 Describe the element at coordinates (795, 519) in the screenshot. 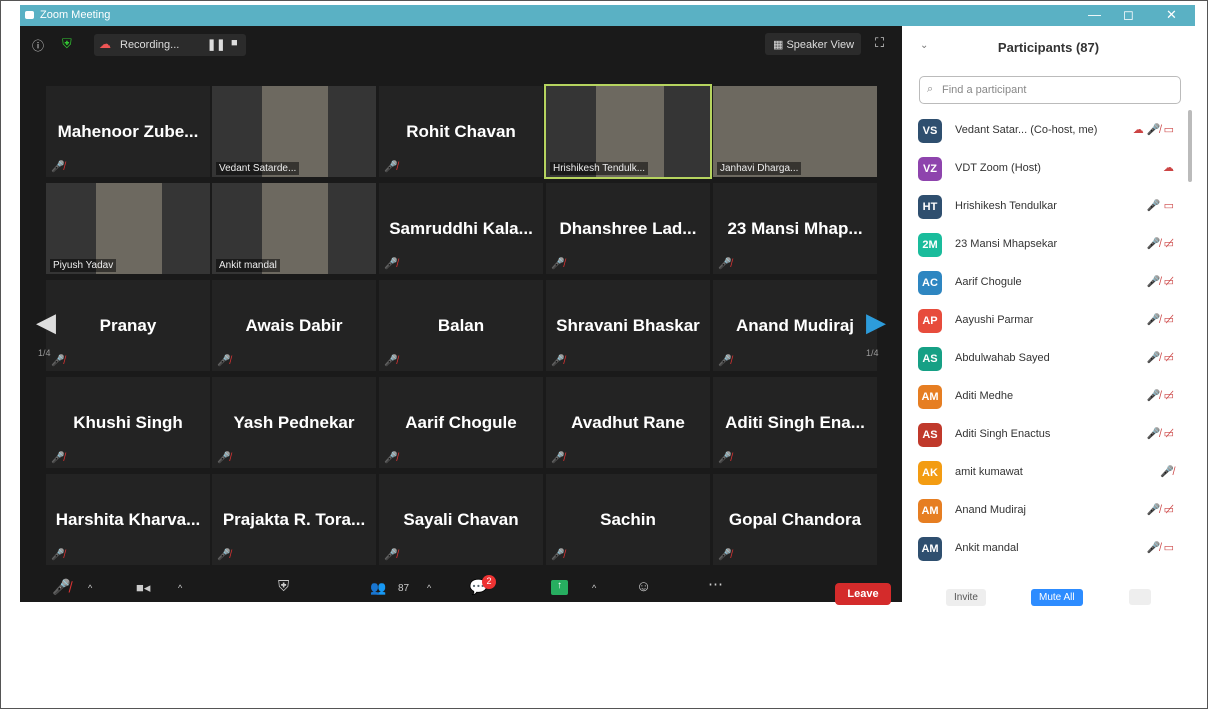

I see `video-tile: Gopal Chandora 🎤̸` at that location.